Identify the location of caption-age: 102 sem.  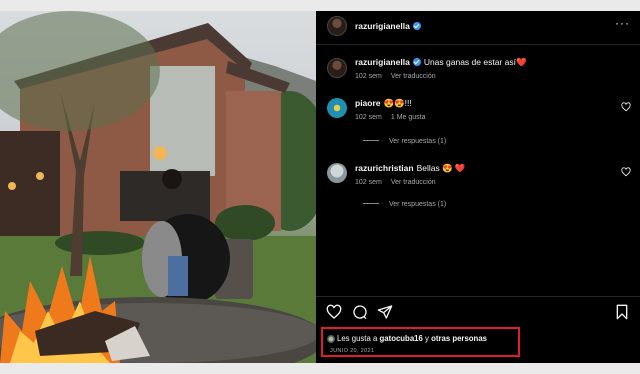
(368, 76).